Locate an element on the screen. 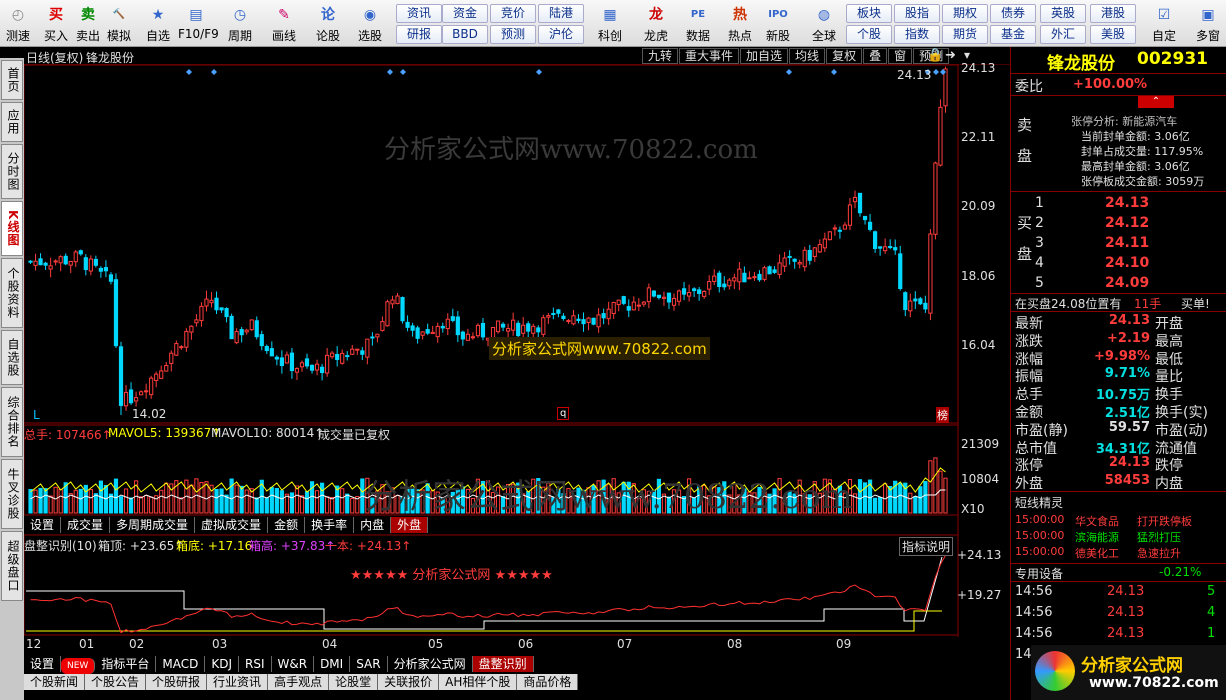 The width and height of the screenshot is (1226, 700). left-tab-5: 自选股 is located at coordinates (12, 357).